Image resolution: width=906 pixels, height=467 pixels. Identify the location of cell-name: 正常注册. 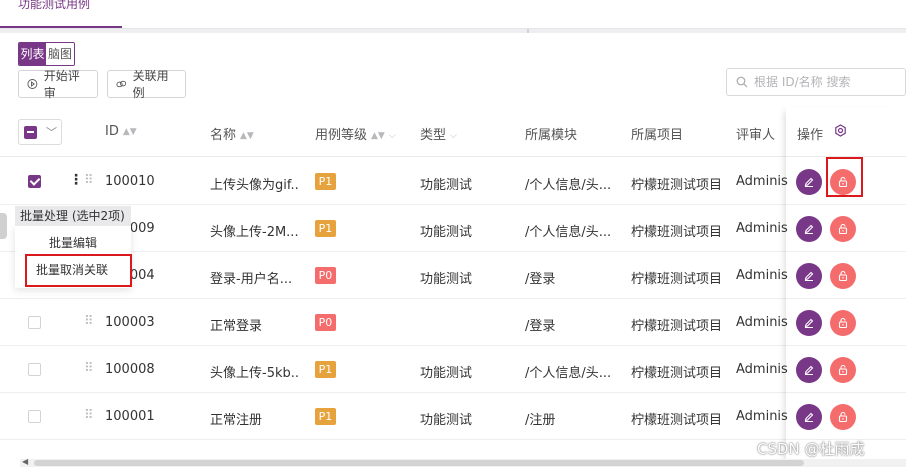
(236, 420).